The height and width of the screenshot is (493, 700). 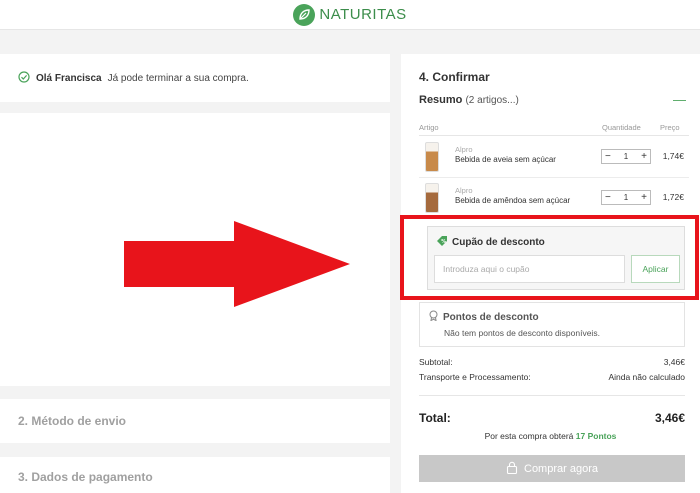 What do you see at coordinates (237, 264) in the screenshot?
I see `pointer-arrow-icon` at bounding box center [237, 264].